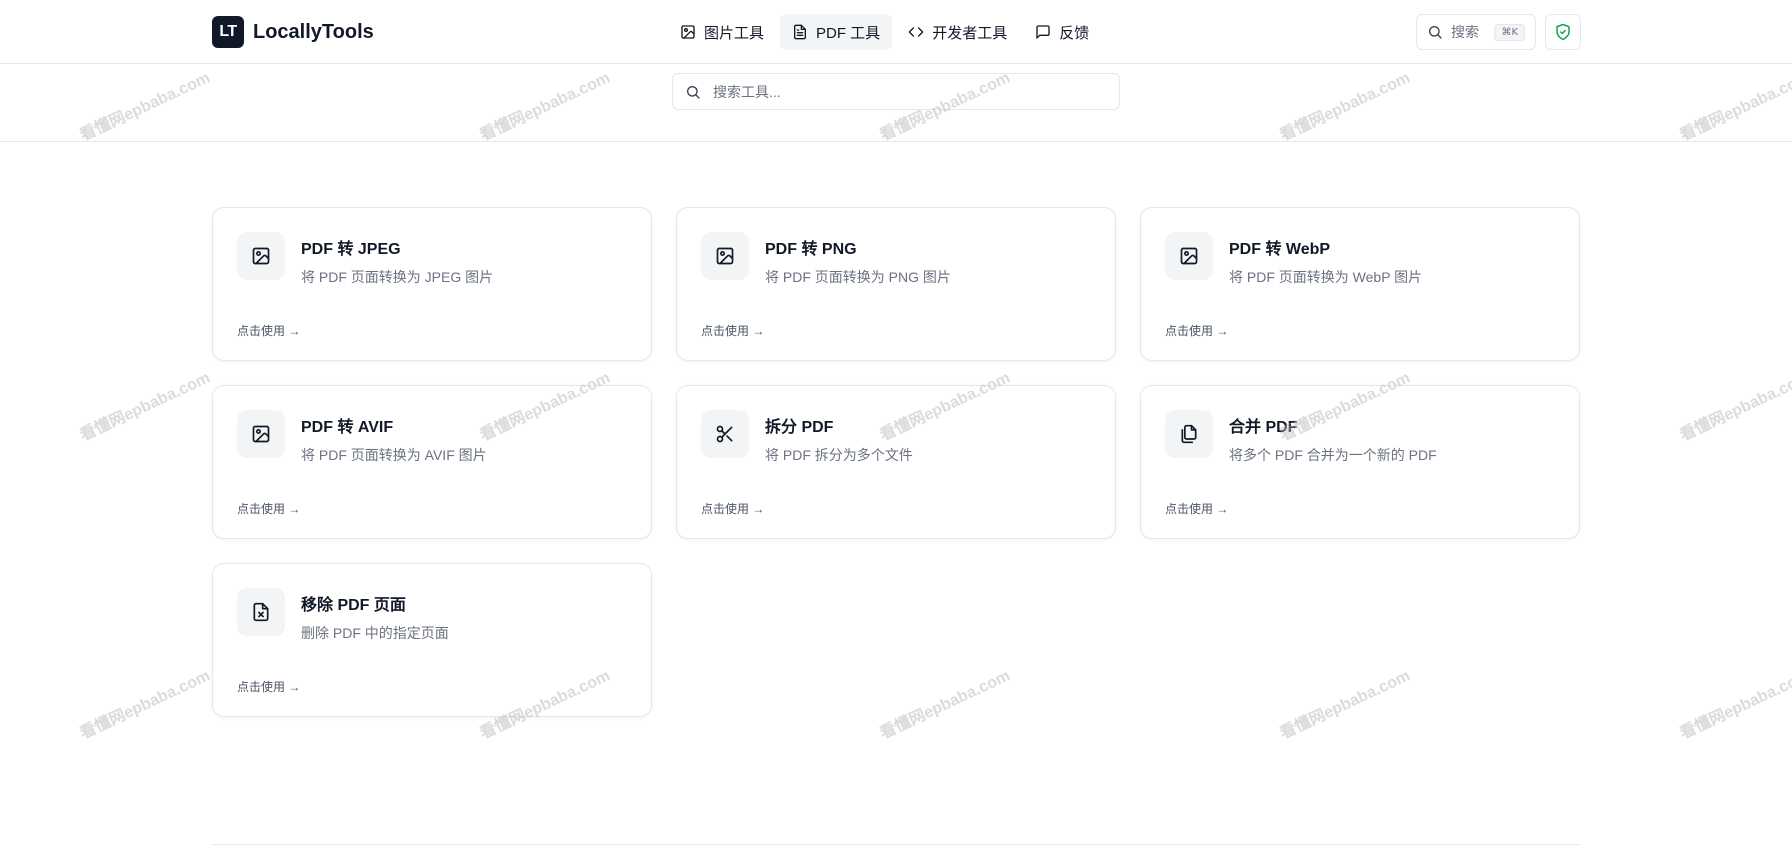  I want to click on nav-item-label: 反馈, so click(1074, 33).